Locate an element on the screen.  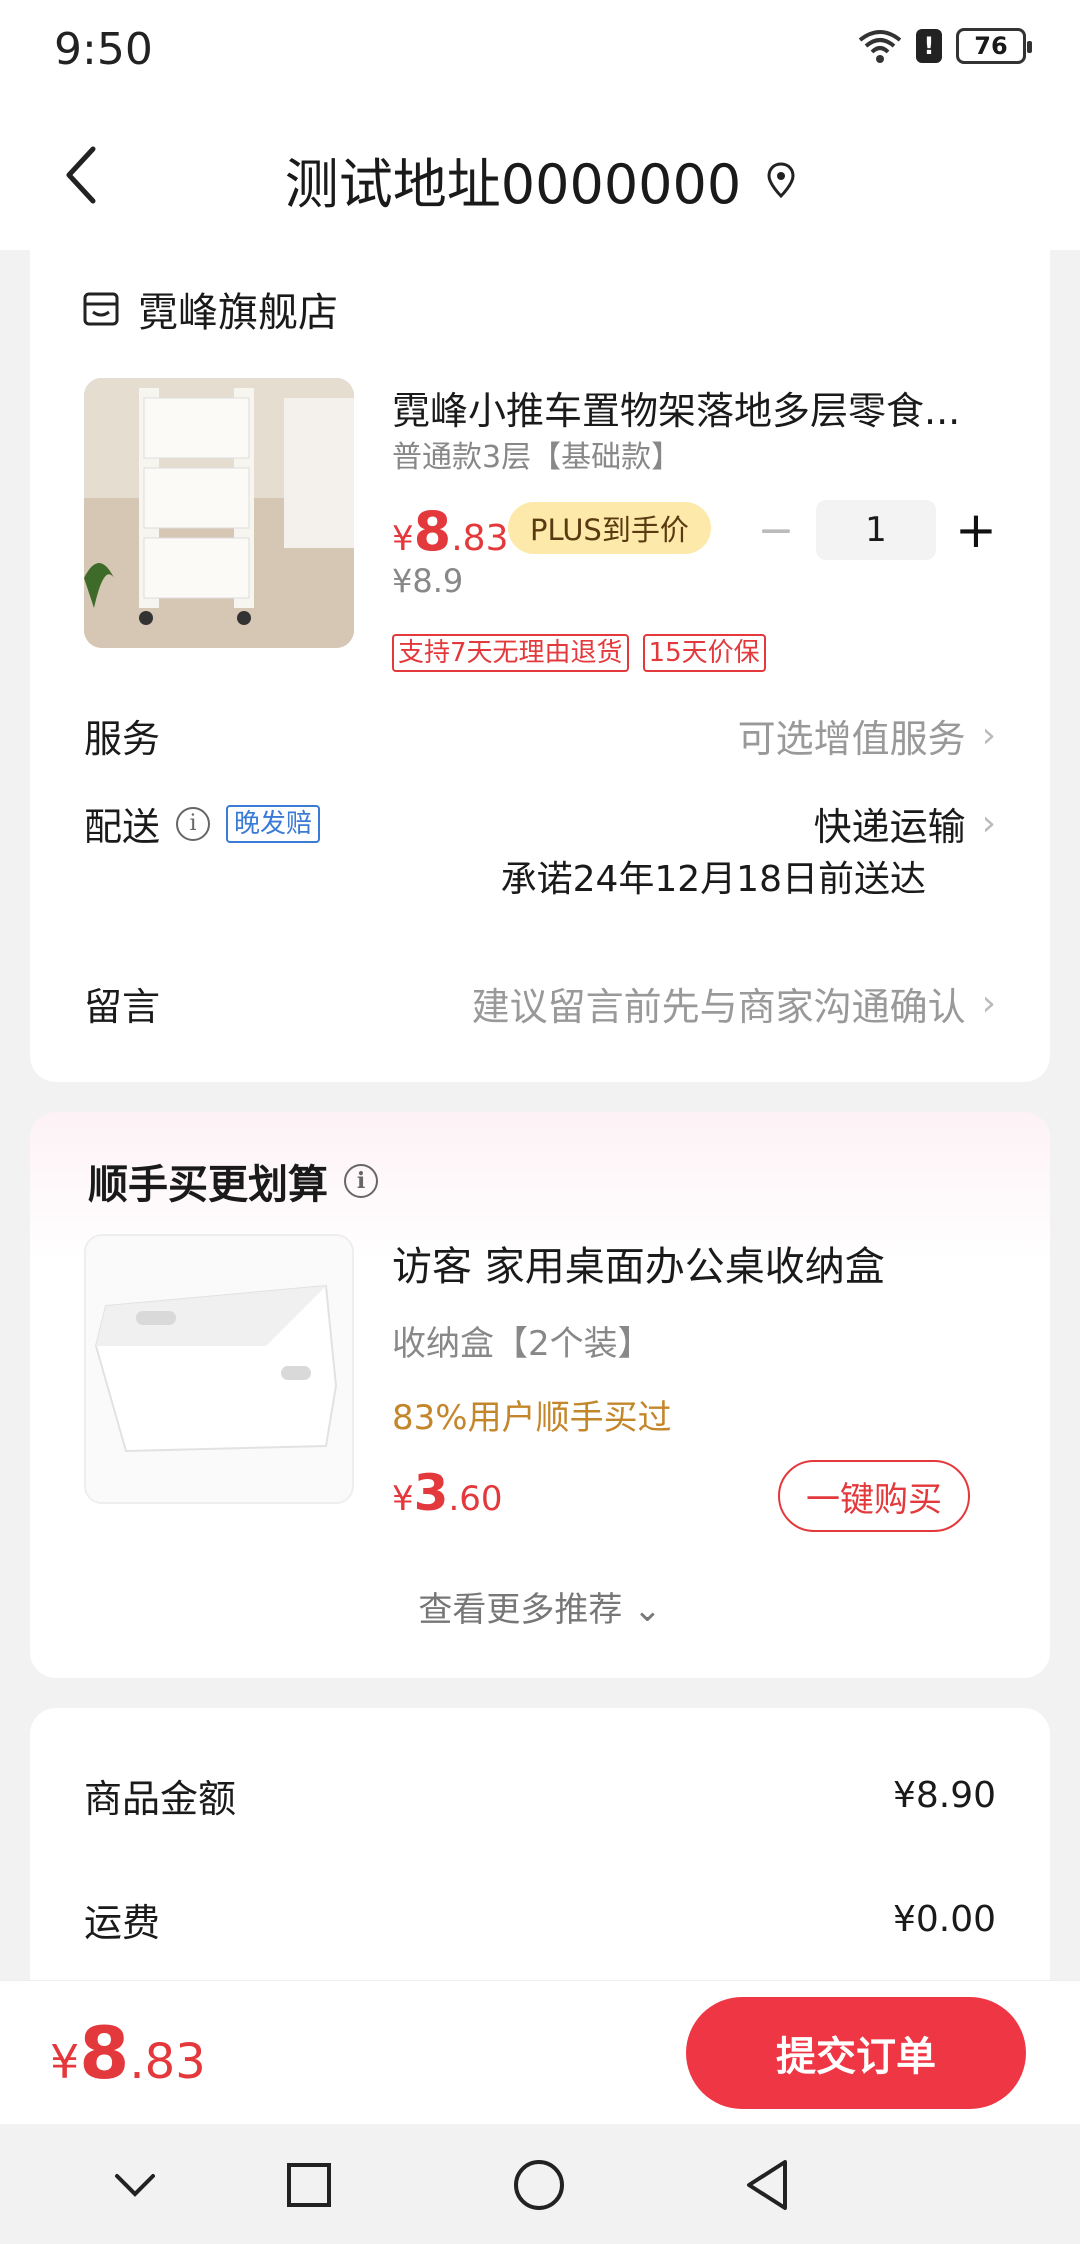
recommend-price: ¥ 3 .60 is located at coordinates (447, 1493).